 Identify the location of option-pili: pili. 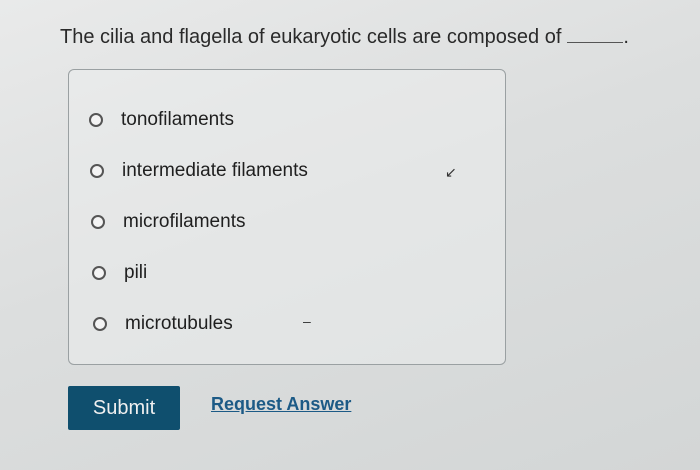
(119, 273).